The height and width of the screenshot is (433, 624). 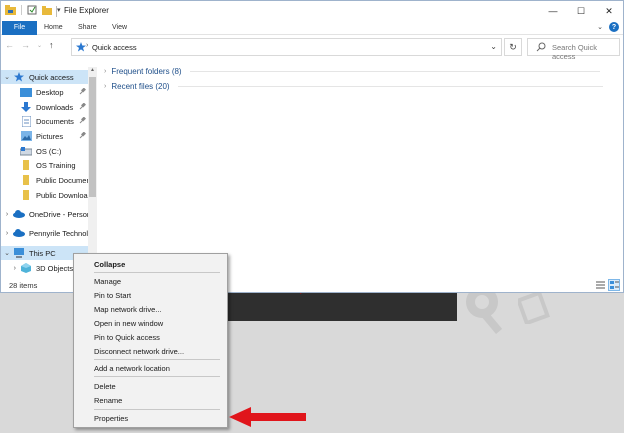 What do you see at coordinates (56, 11) in the screenshot?
I see `title-separator` at bounding box center [56, 11].